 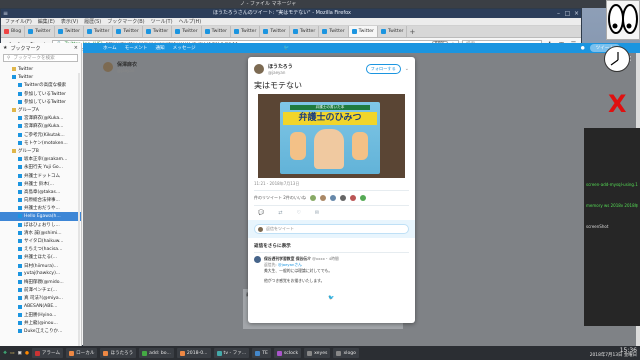 What do you see at coordinates (407, 69) in the screenshot?
I see `chevron-down-icon: ⌄` at bounding box center [407, 69].